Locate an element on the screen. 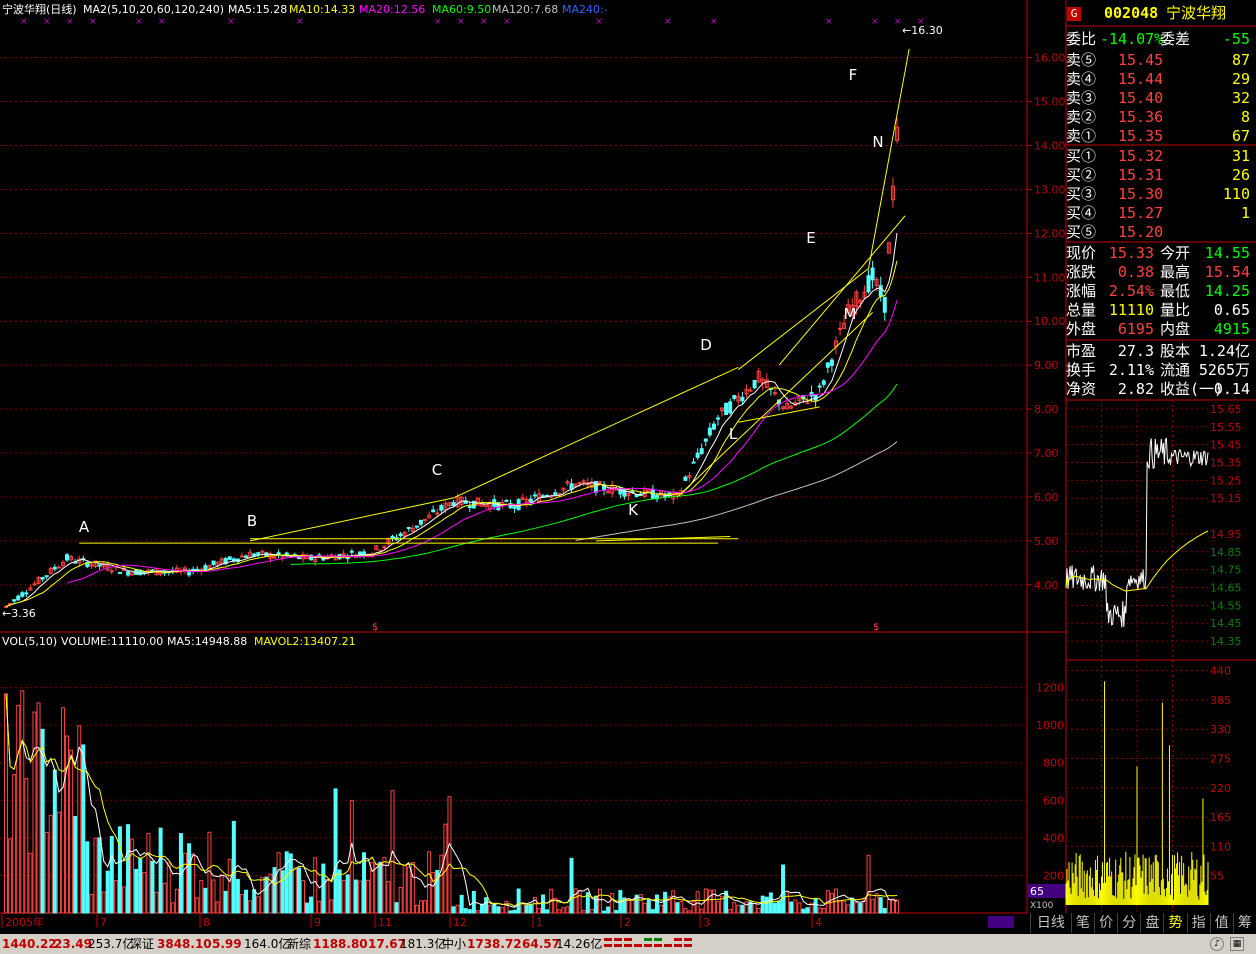  volume-ma5: MA5:14948.88 is located at coordinates (207, 641).